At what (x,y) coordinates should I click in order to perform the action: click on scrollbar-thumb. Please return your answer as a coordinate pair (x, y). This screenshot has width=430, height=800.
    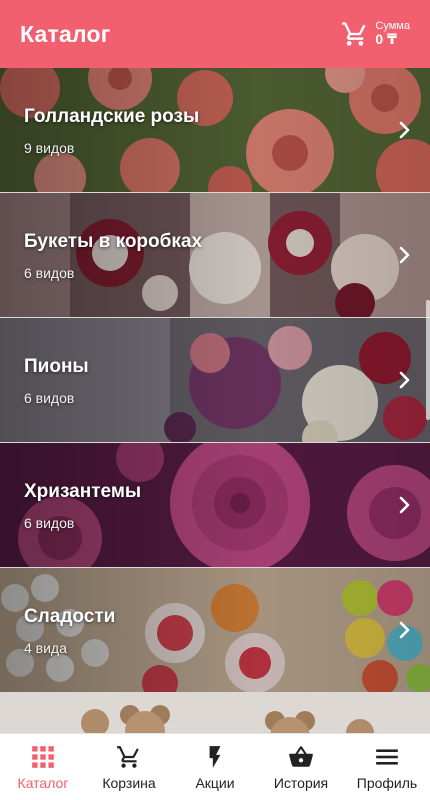
    Looking at the image, I should click on (428, 360).